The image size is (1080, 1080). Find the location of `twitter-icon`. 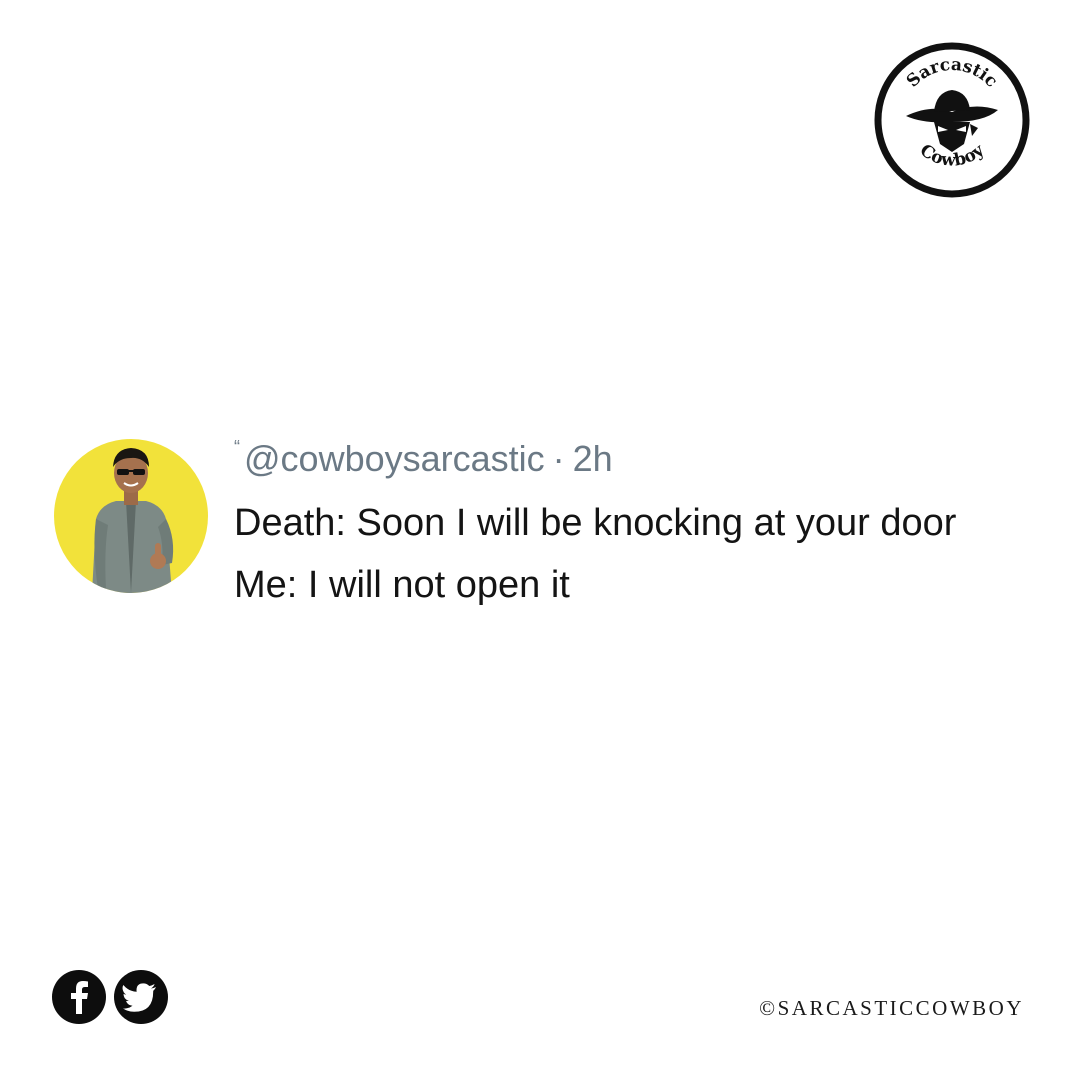

twitter-icon is located at coordinates (141, 997).